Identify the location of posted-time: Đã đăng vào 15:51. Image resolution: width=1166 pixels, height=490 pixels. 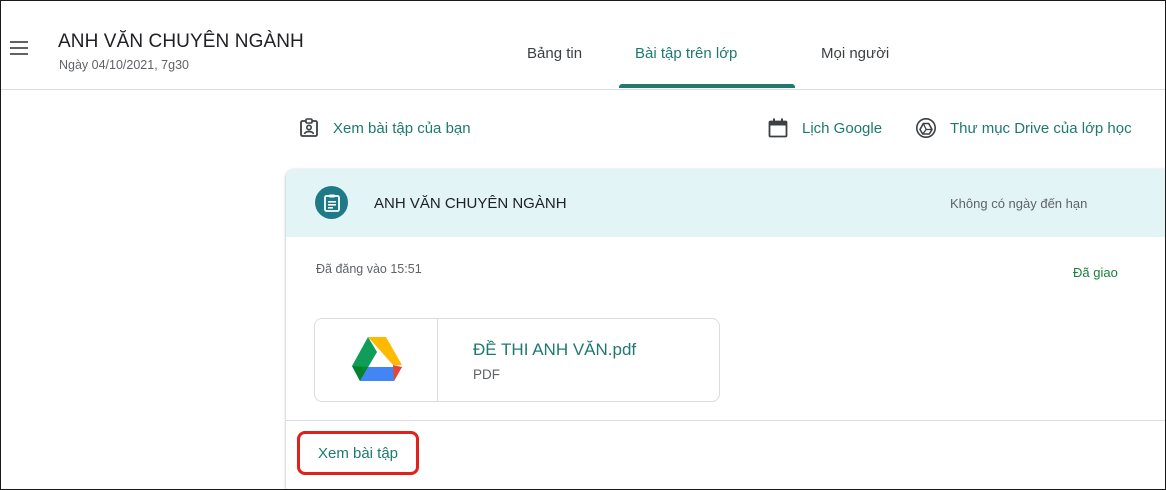
(369, 269).